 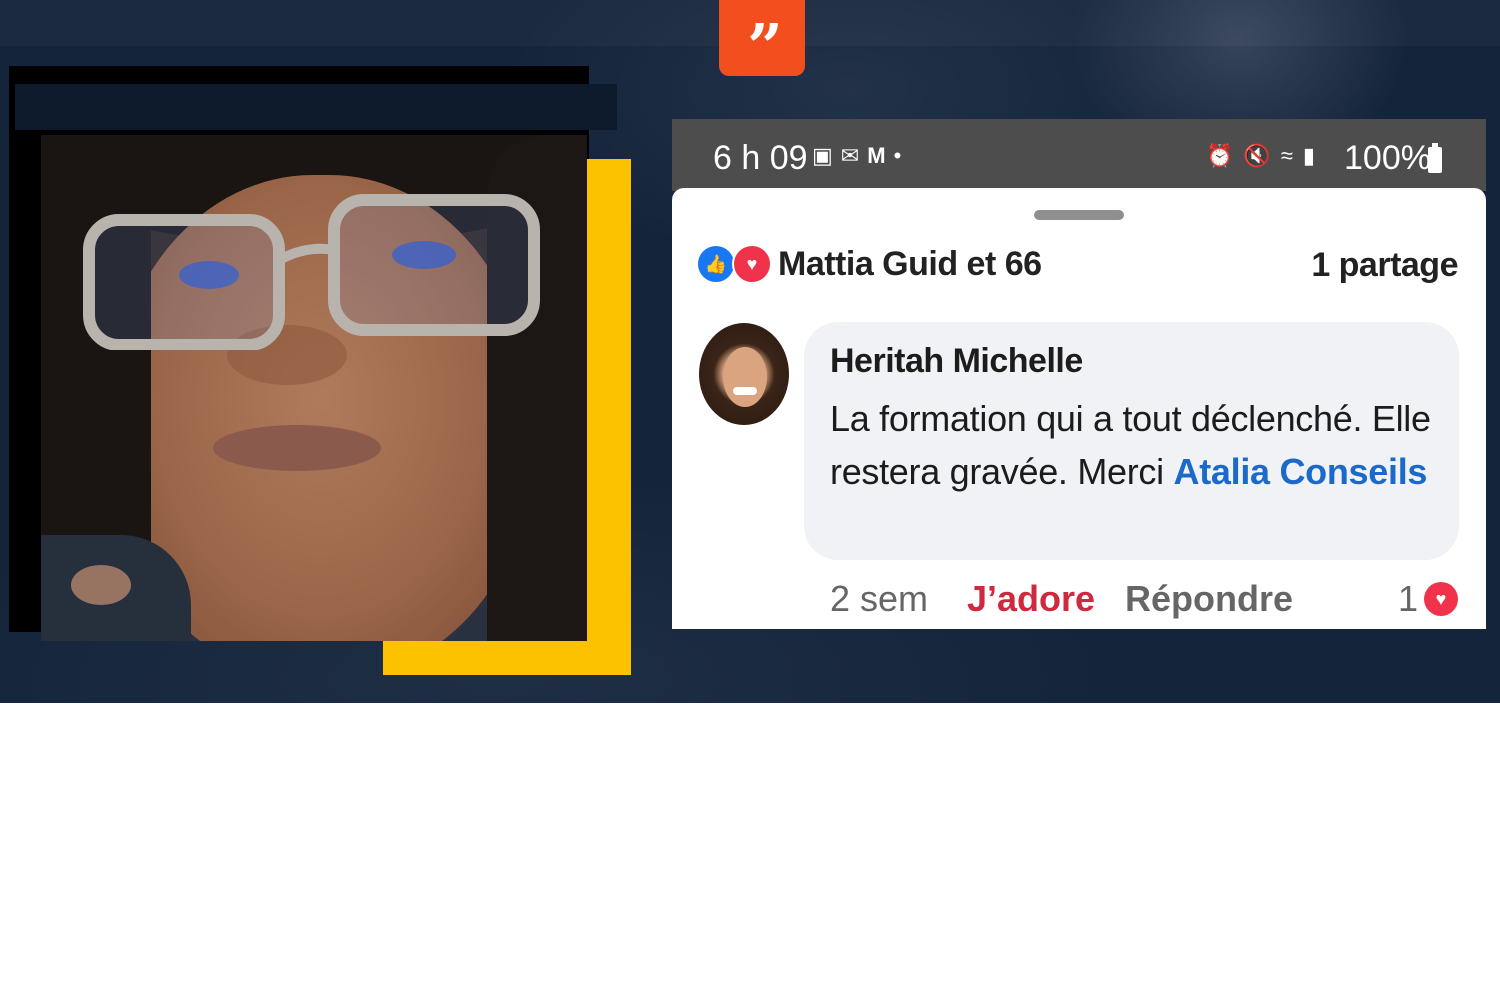 I want to click on status-system-icons: ⏰ 🔇 ≈ ▮, so click(x=1260, y=156).